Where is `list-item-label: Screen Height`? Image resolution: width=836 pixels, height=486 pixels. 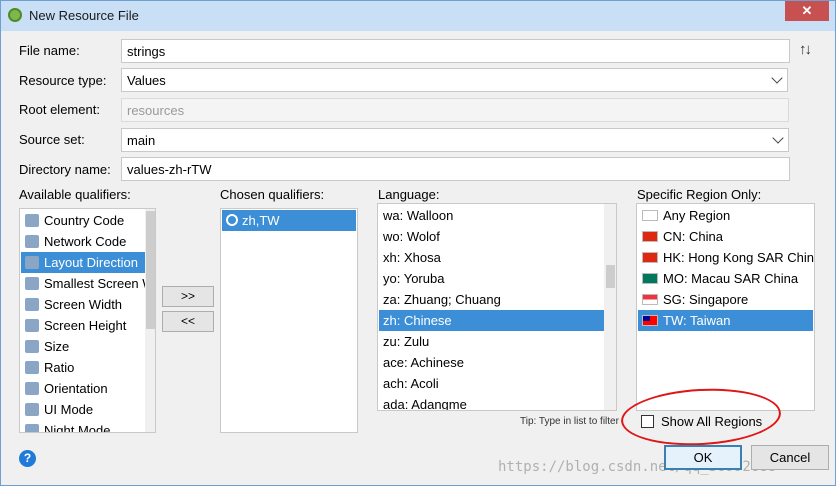 list-item-label: Screen Height is located at coordinates (85, 325).